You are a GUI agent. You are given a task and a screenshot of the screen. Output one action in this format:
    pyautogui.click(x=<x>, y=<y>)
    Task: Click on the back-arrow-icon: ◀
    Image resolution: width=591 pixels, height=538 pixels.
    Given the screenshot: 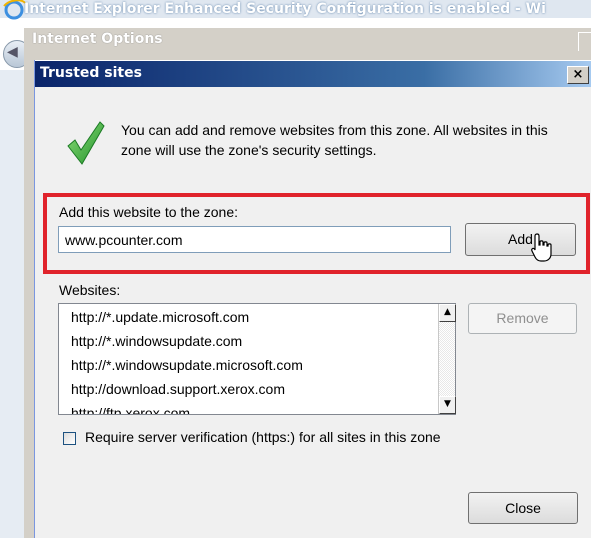 What is the action you would take?
    pyautogui.click(x=12, y=52)
    